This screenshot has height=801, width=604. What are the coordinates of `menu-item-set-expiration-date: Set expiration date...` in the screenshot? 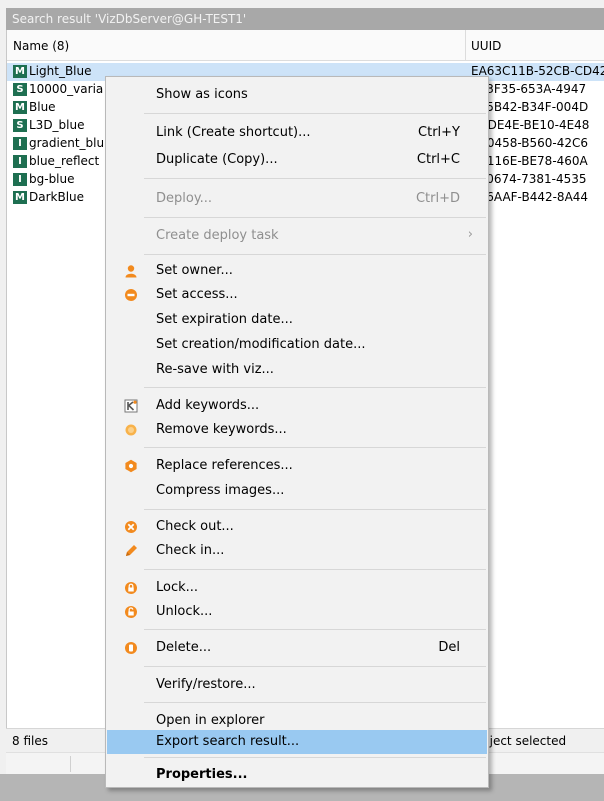 It's located at (297, 320).